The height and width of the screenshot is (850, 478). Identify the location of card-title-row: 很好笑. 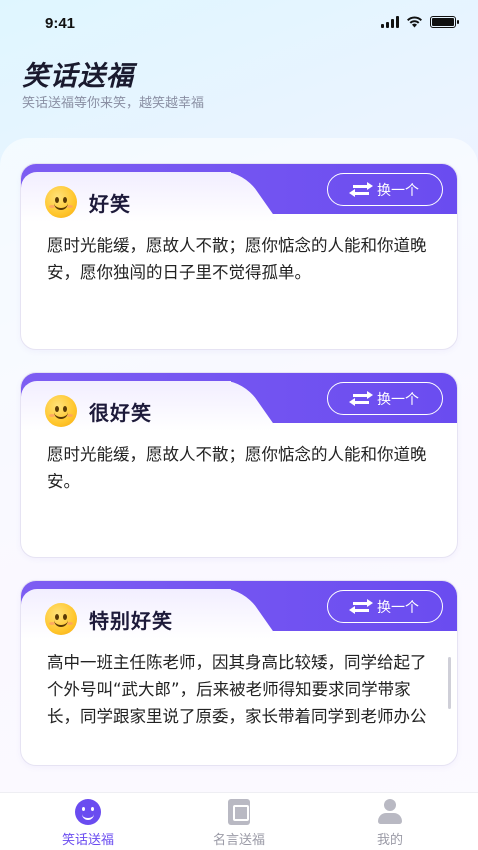
(98, 411).